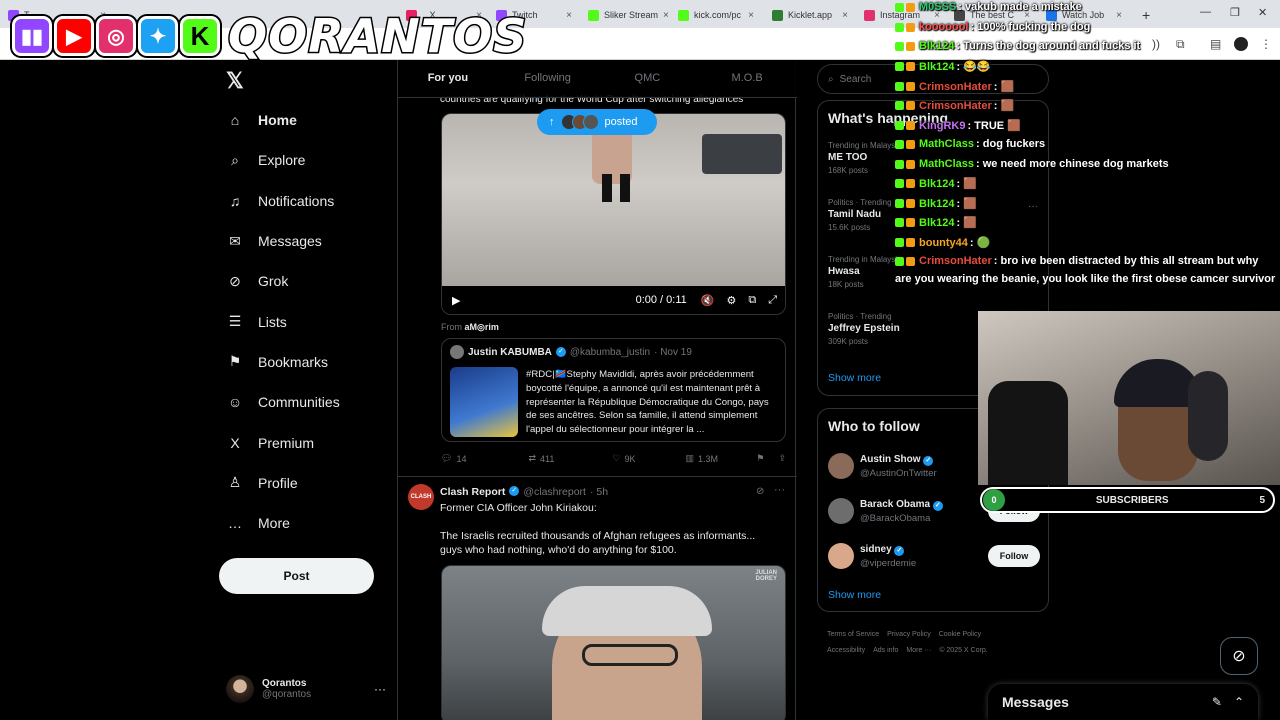 The height and width of the screenshot is (720, 1280). I want to click on avatar: CLASH, so click(421, 497).